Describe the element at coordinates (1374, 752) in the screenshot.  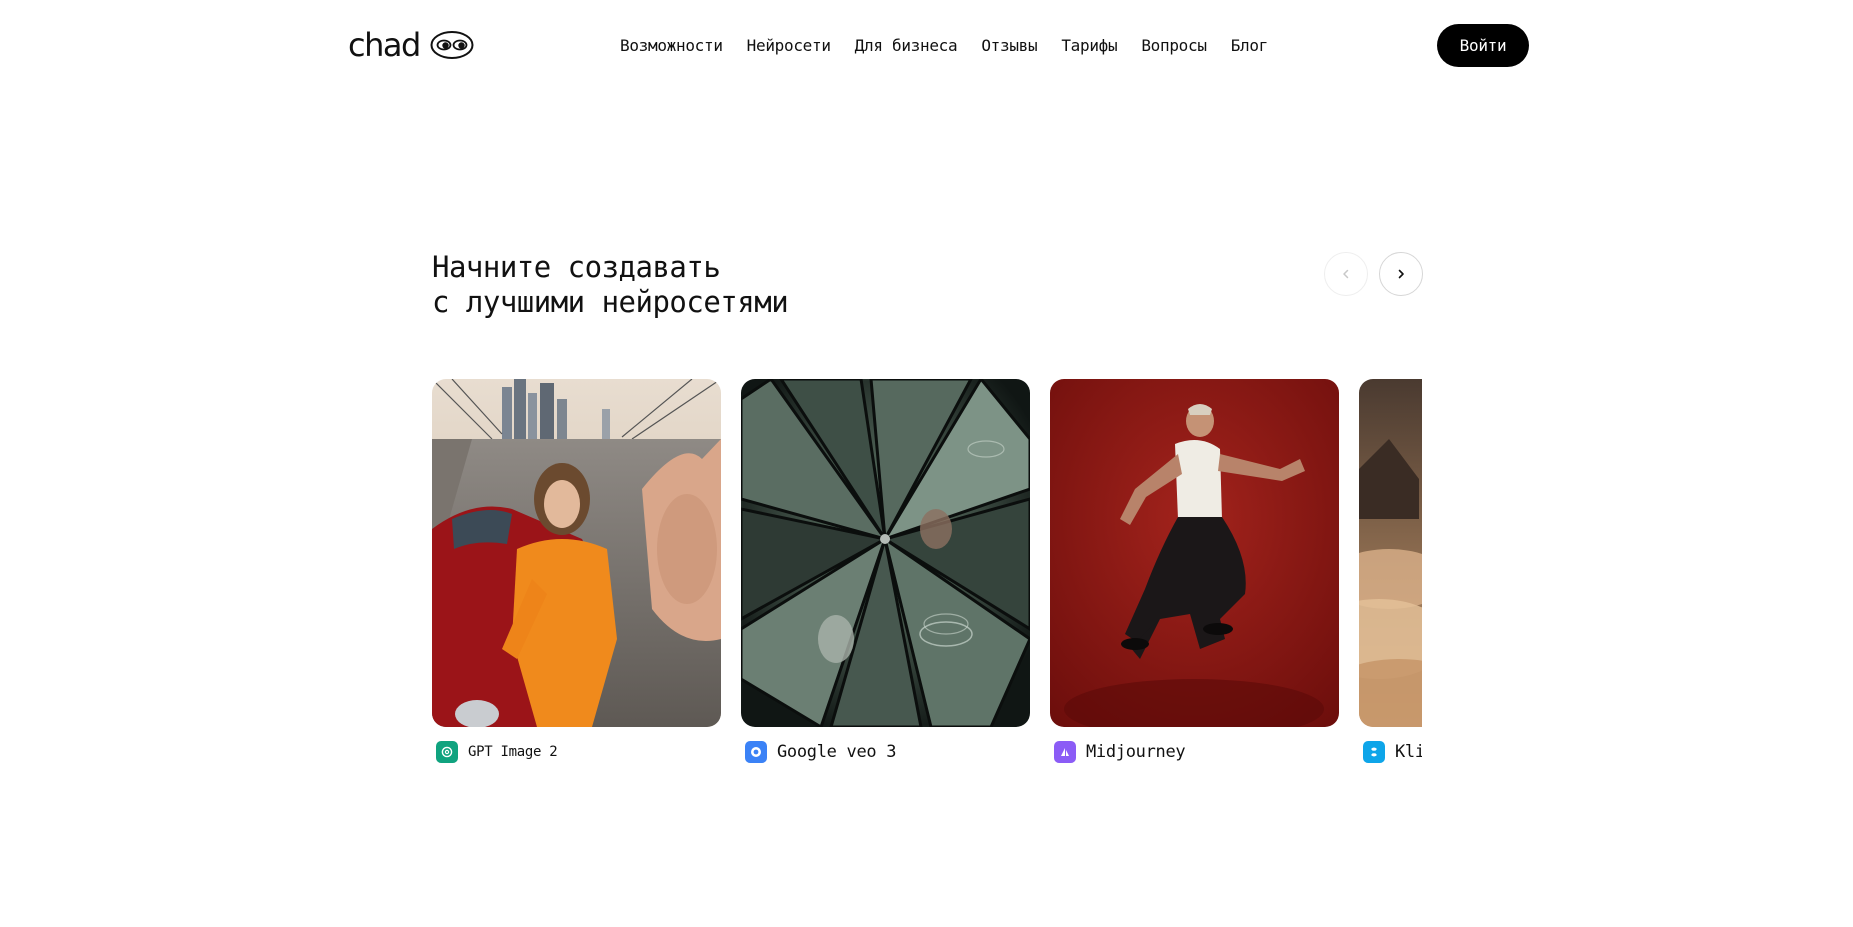
I see `kling-icon` at that location.